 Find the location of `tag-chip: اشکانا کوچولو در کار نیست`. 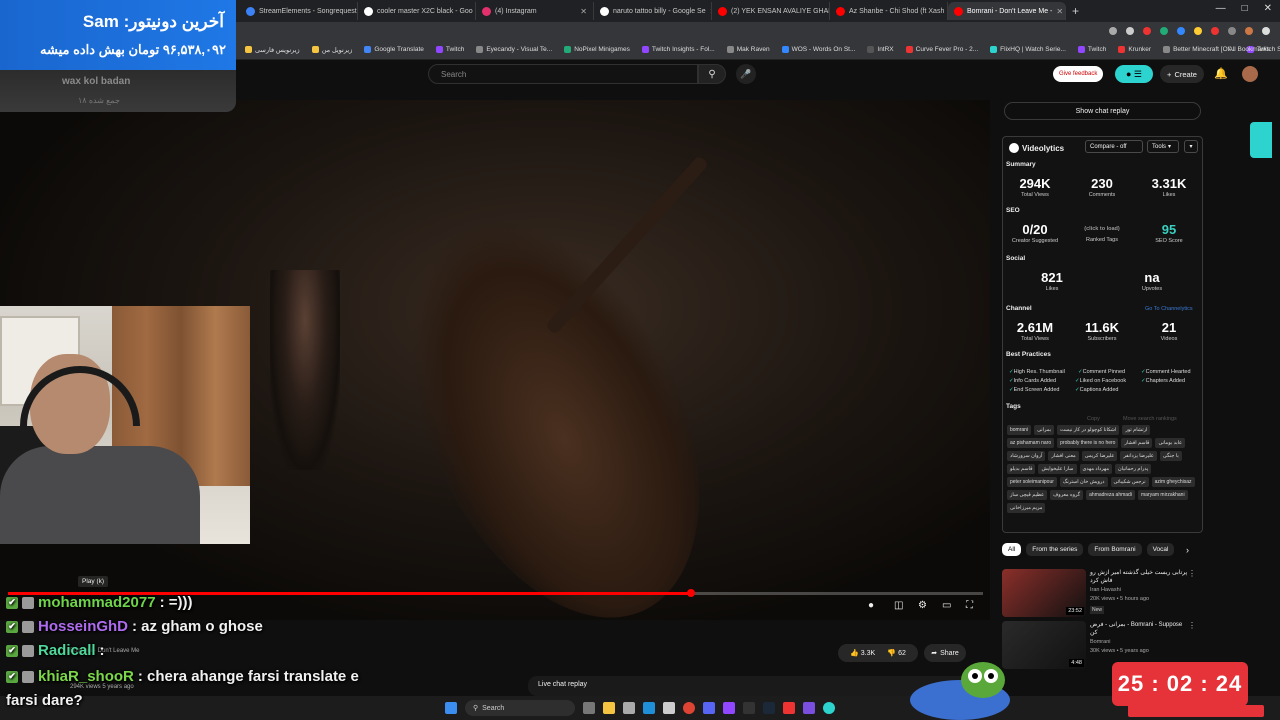

tag-chip: اشکانا کوچولو در کار نیست is located at coordinates (1088, 430).